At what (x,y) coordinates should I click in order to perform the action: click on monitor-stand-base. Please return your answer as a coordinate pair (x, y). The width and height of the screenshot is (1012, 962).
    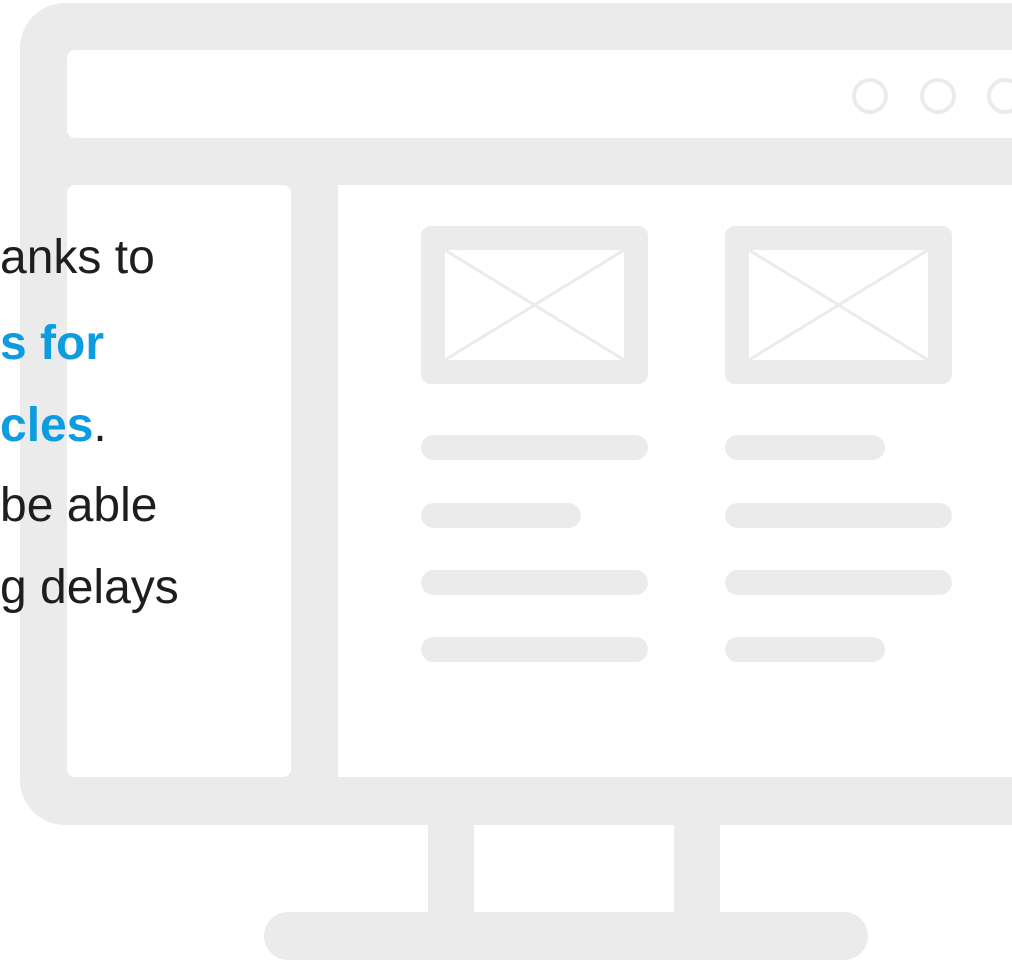
    Looking at the image, I should click on (566, 936).